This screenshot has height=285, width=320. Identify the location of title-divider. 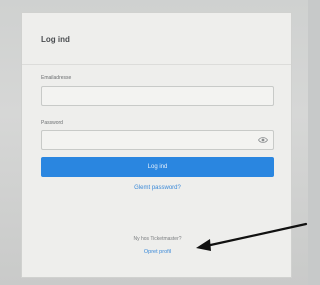
(156, 64).